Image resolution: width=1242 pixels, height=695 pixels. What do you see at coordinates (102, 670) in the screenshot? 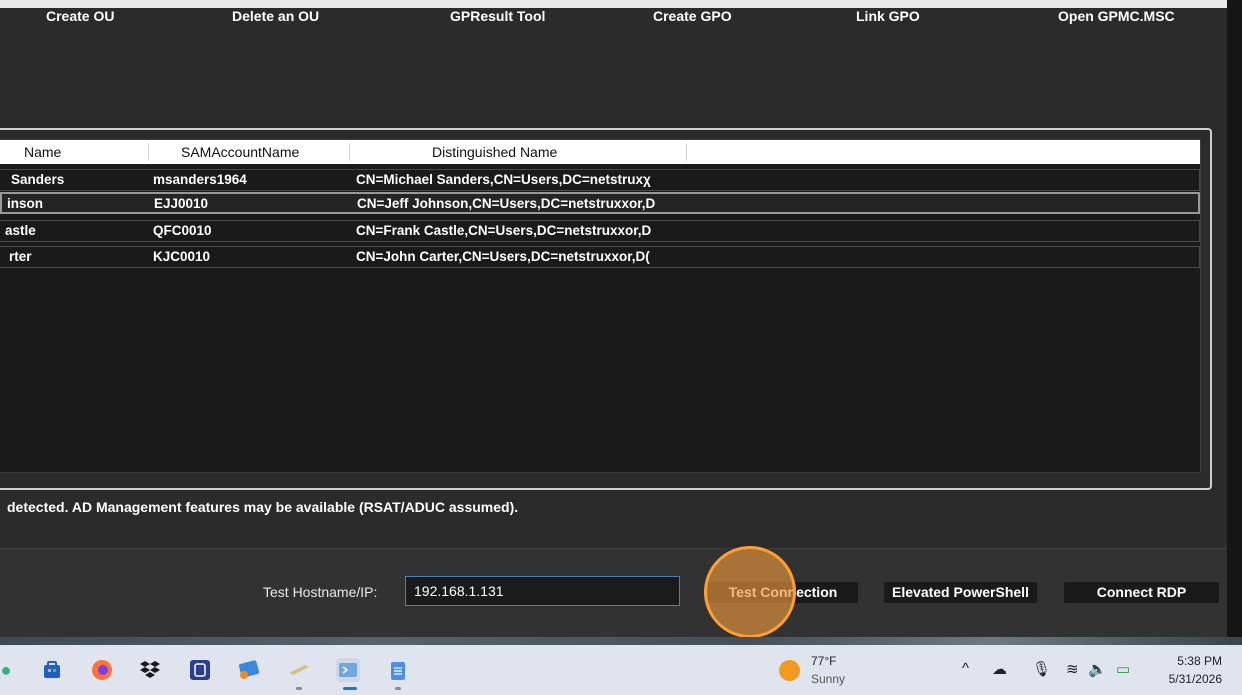
I see `firefox-icon` at bounding box center [102, 670].